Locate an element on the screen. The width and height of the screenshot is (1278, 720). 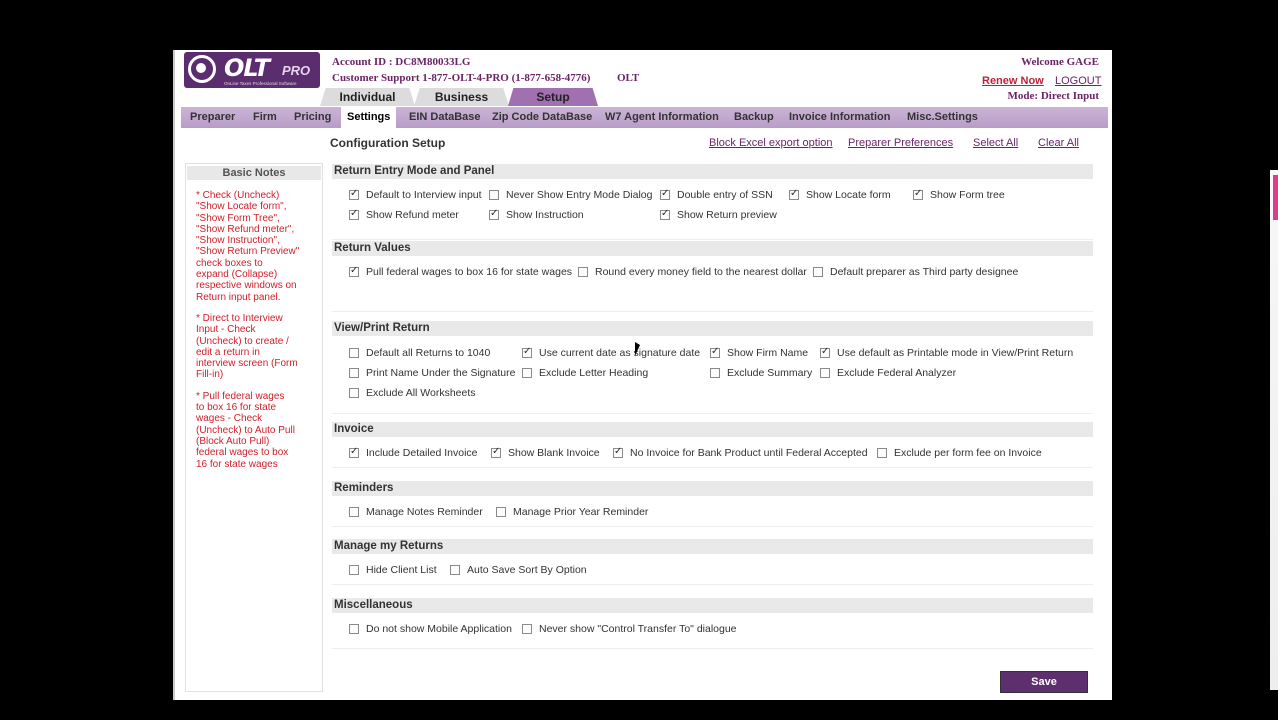
option-exclude-per-form-fee: Exclude per form fee on Invoice is located at coordinates (959, 453).